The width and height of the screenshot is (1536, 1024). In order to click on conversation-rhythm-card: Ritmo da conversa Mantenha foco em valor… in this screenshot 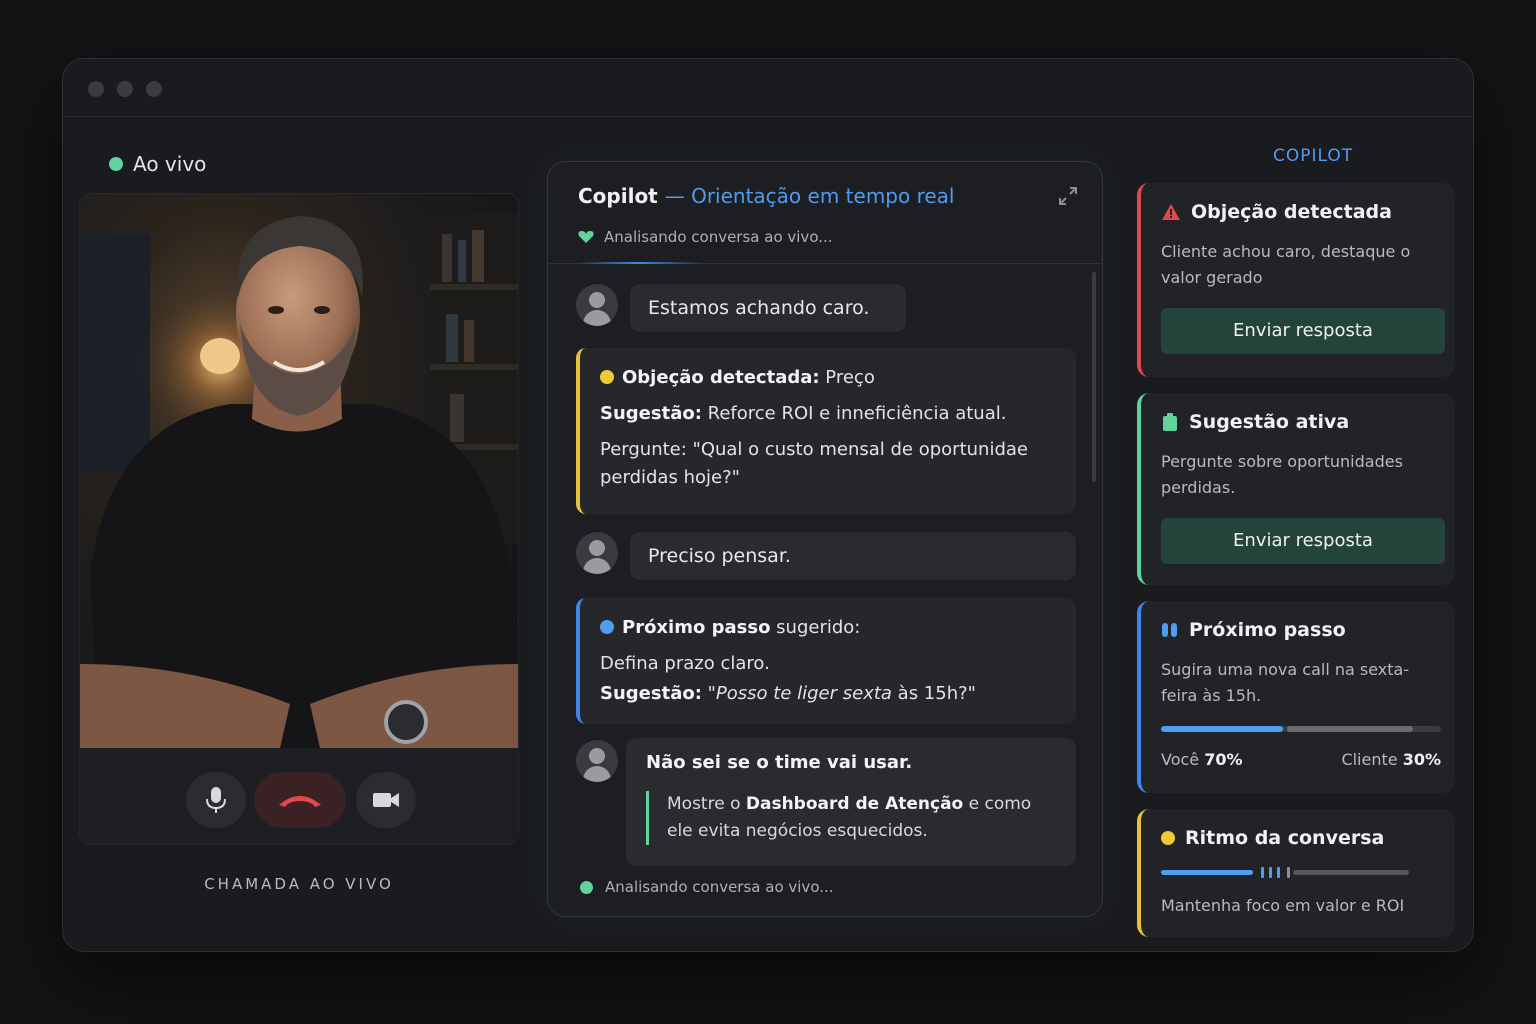, I will do `click(1296, 873)`.